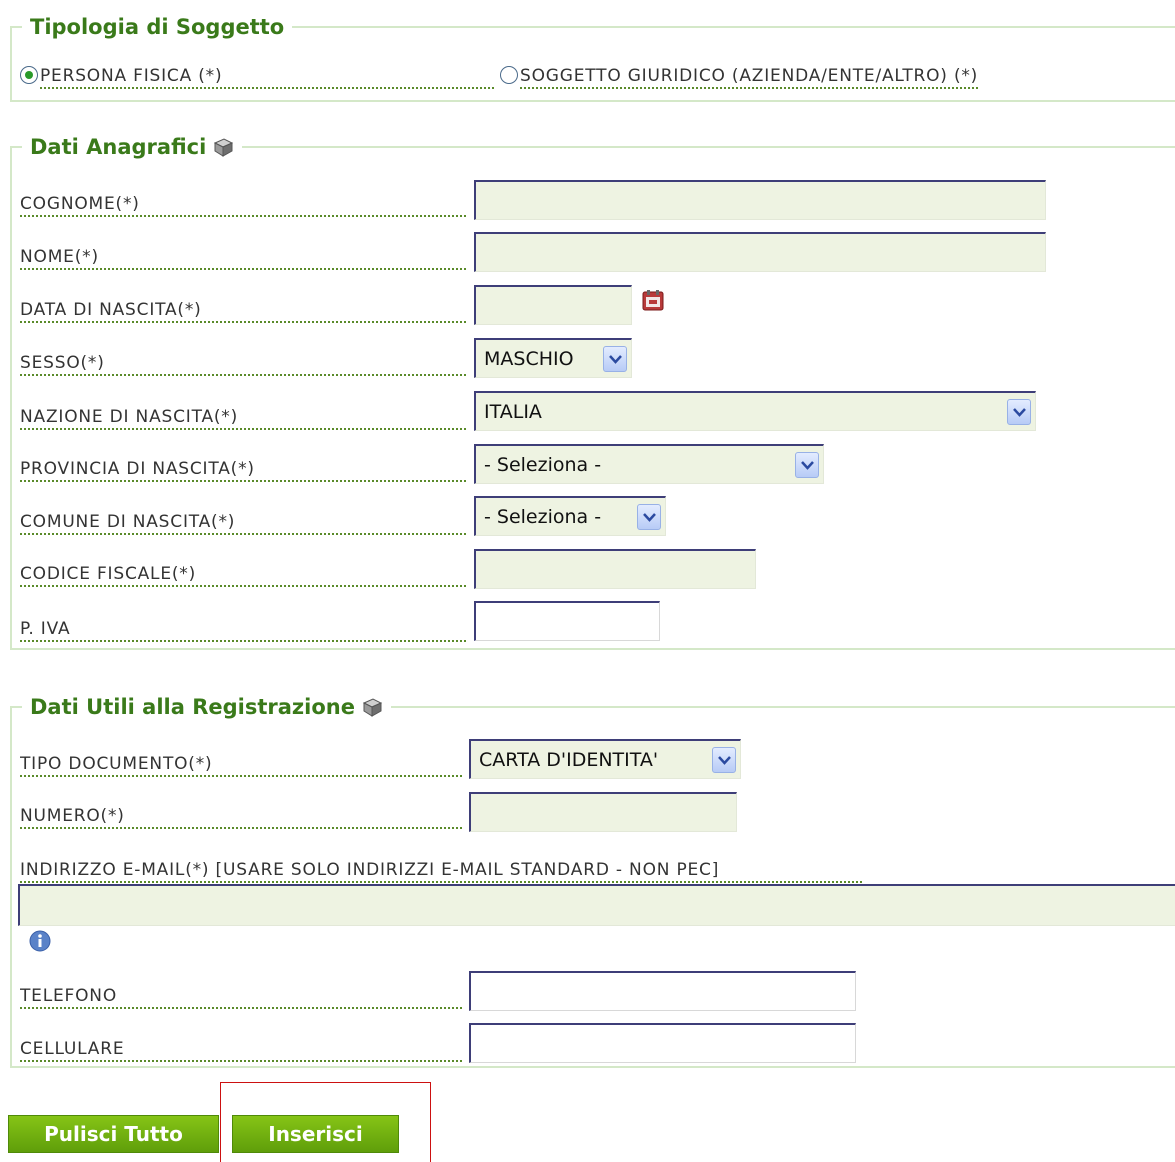  Describe the element at coordinates (596, 905) in the screenshot. I see `email-input` at that location.